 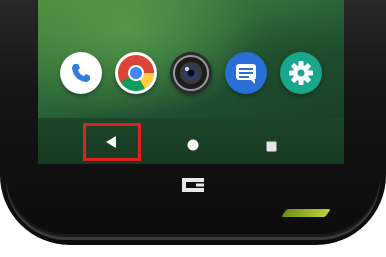 I want to click on recents-button, so click(x=271, y=146).